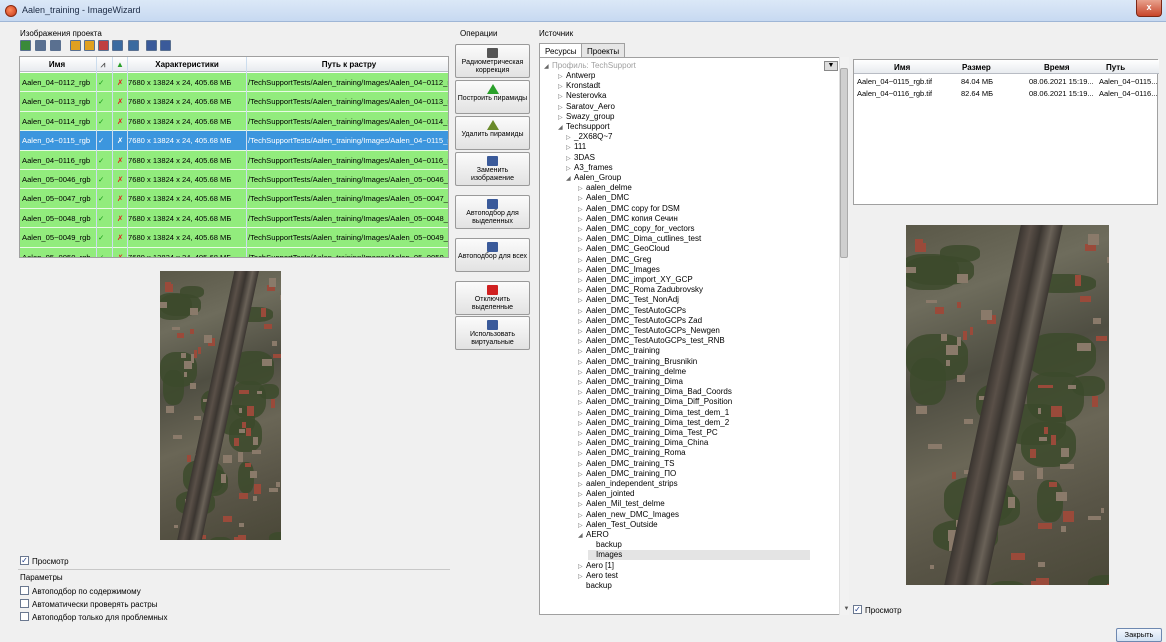 Image resolution: width=1166 pixels, height=642 pixels. What do you see at coordinates (492, 212) in the screenshot?
I see `auto-selected-button: Автоподбор для выделенных` at bounding box center [492, 212].